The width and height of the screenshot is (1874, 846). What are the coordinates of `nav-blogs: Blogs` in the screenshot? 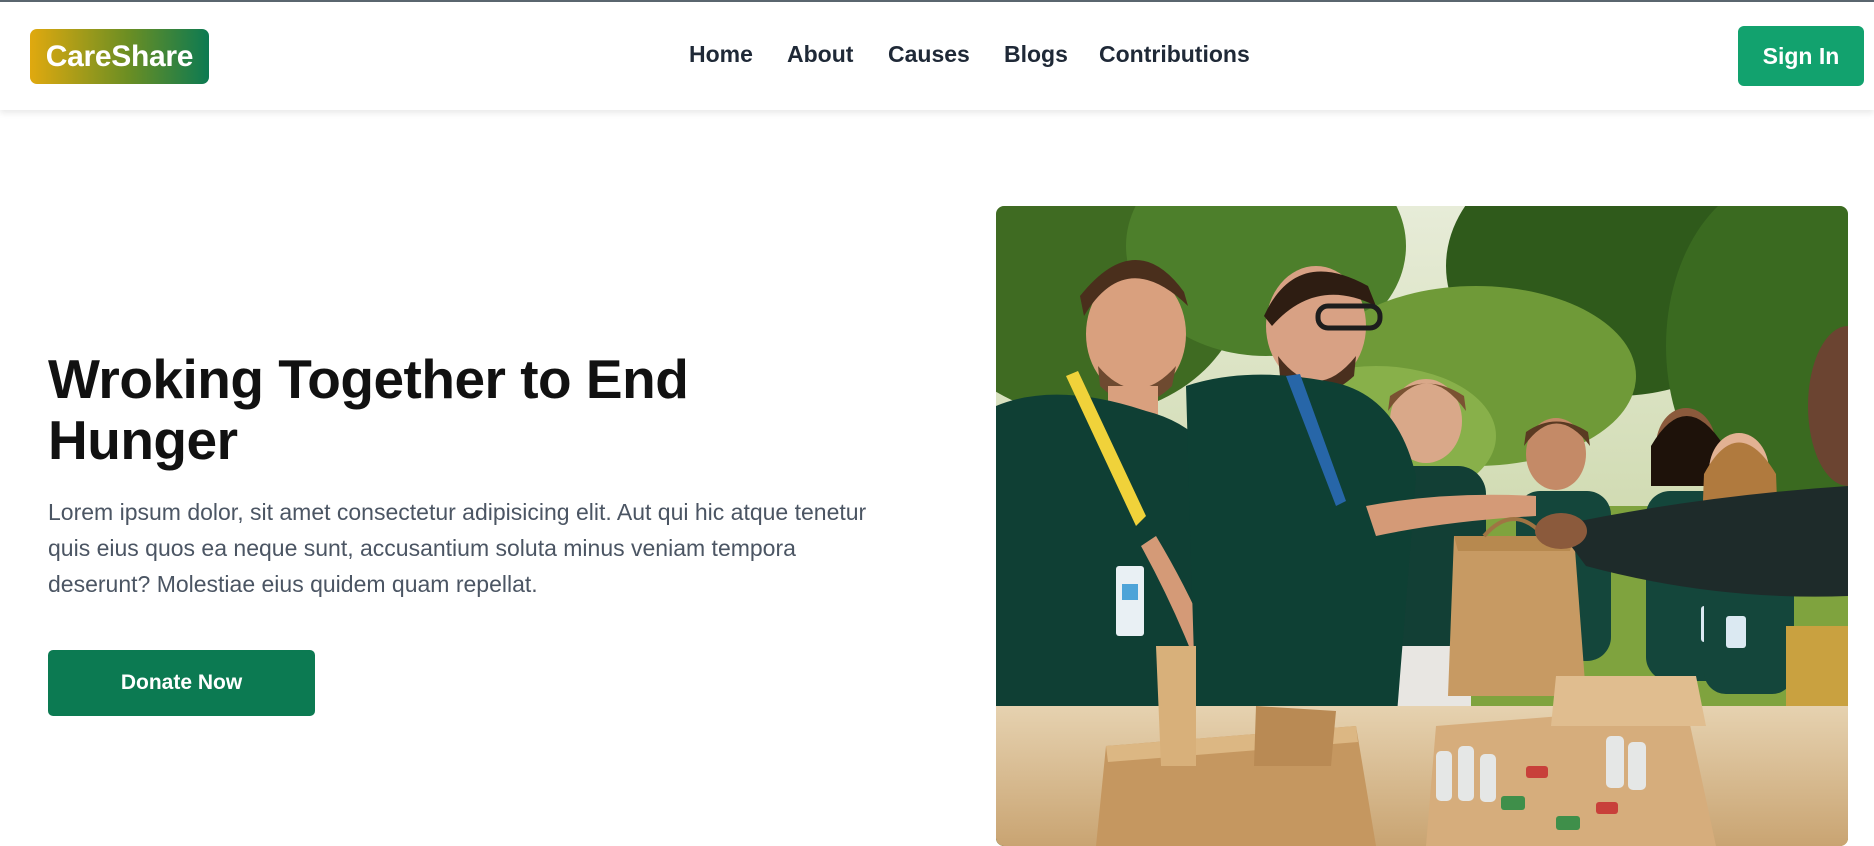 It's located at (1036, 54).